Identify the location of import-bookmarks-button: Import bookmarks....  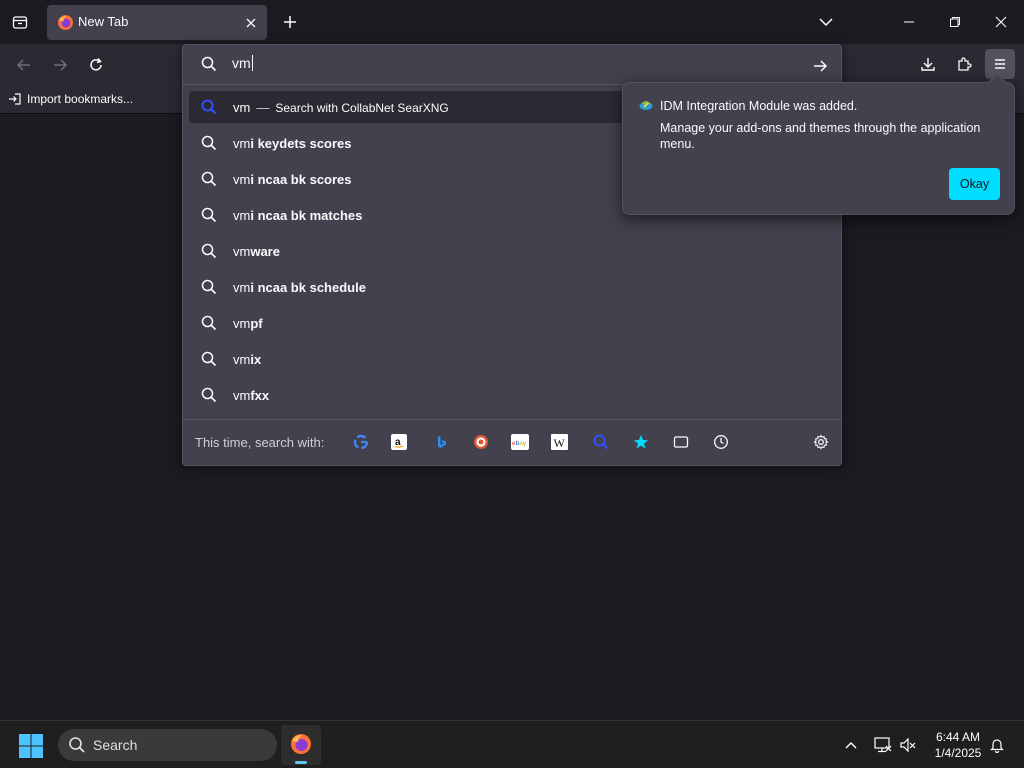
(70, 99).